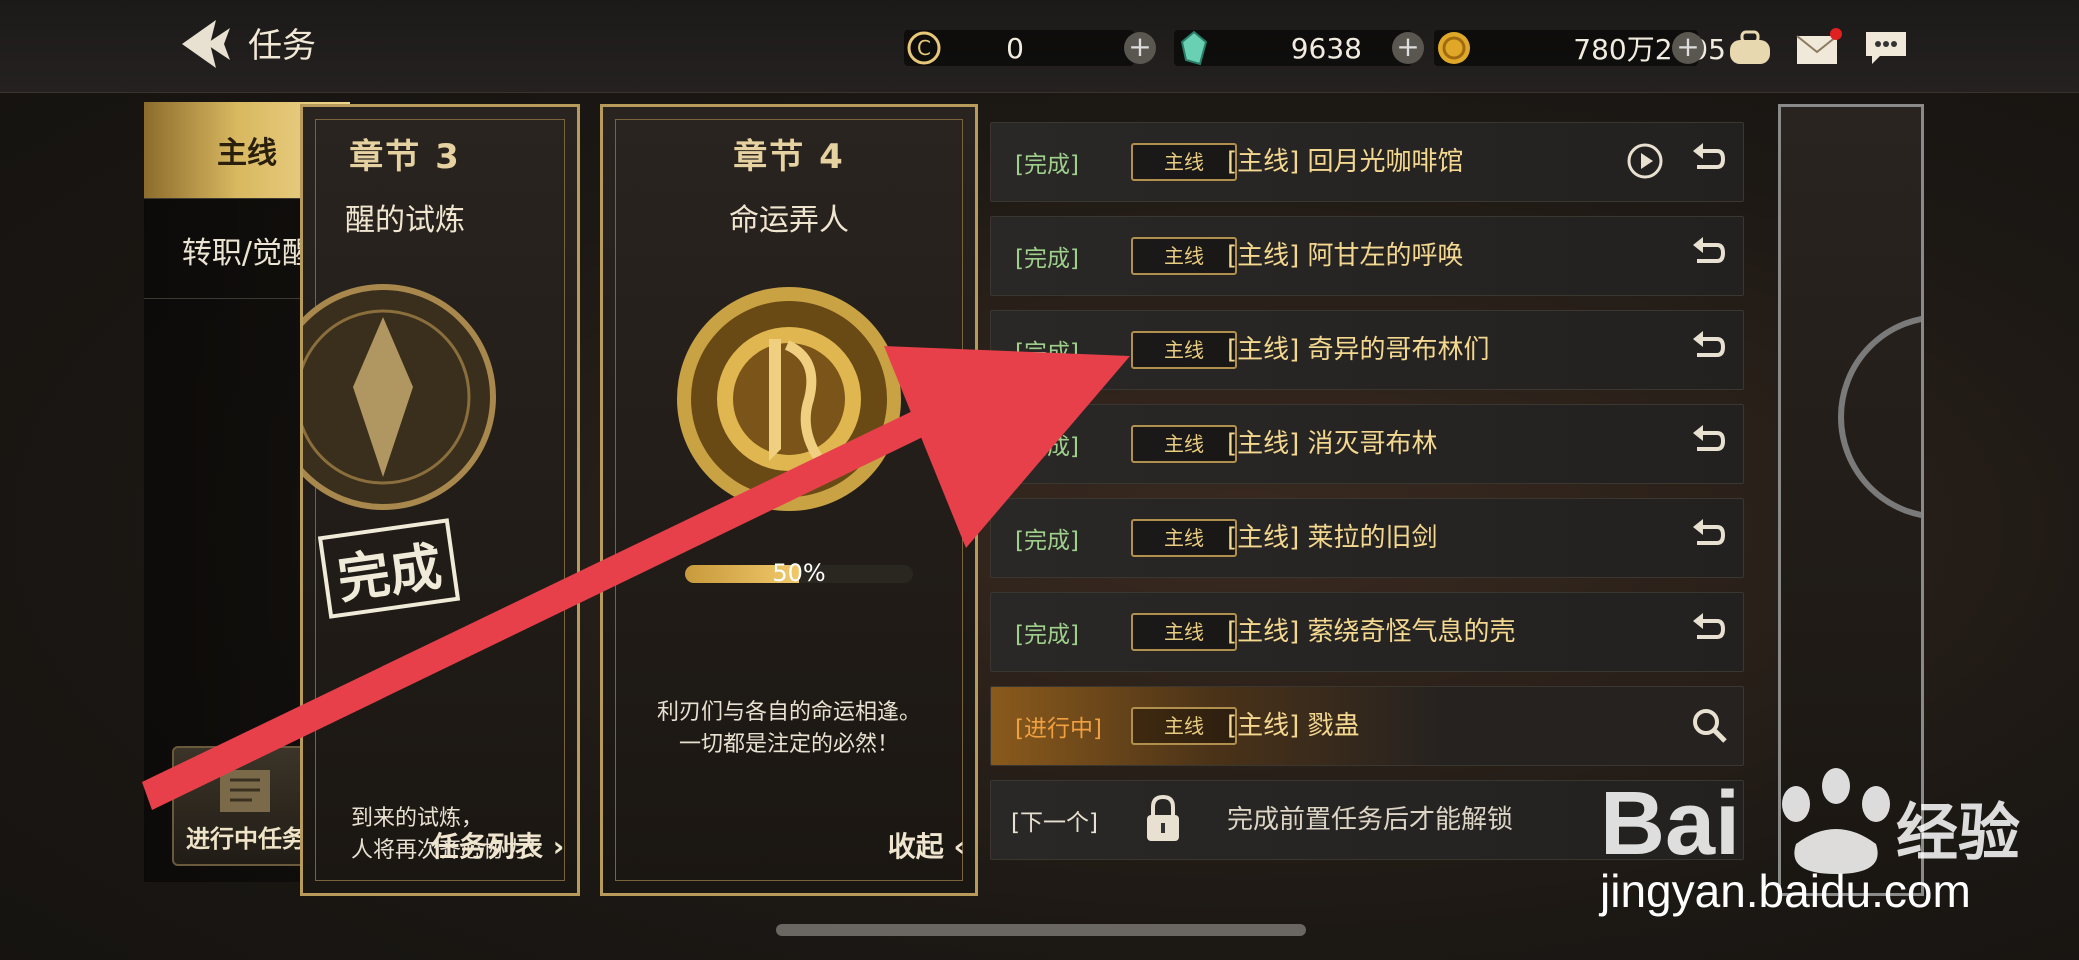 The width and height of the screenshot is (2079, 960). Describe the element at coordinates (1818, 48) in the screenshot. I see `mail-icon` at that location.